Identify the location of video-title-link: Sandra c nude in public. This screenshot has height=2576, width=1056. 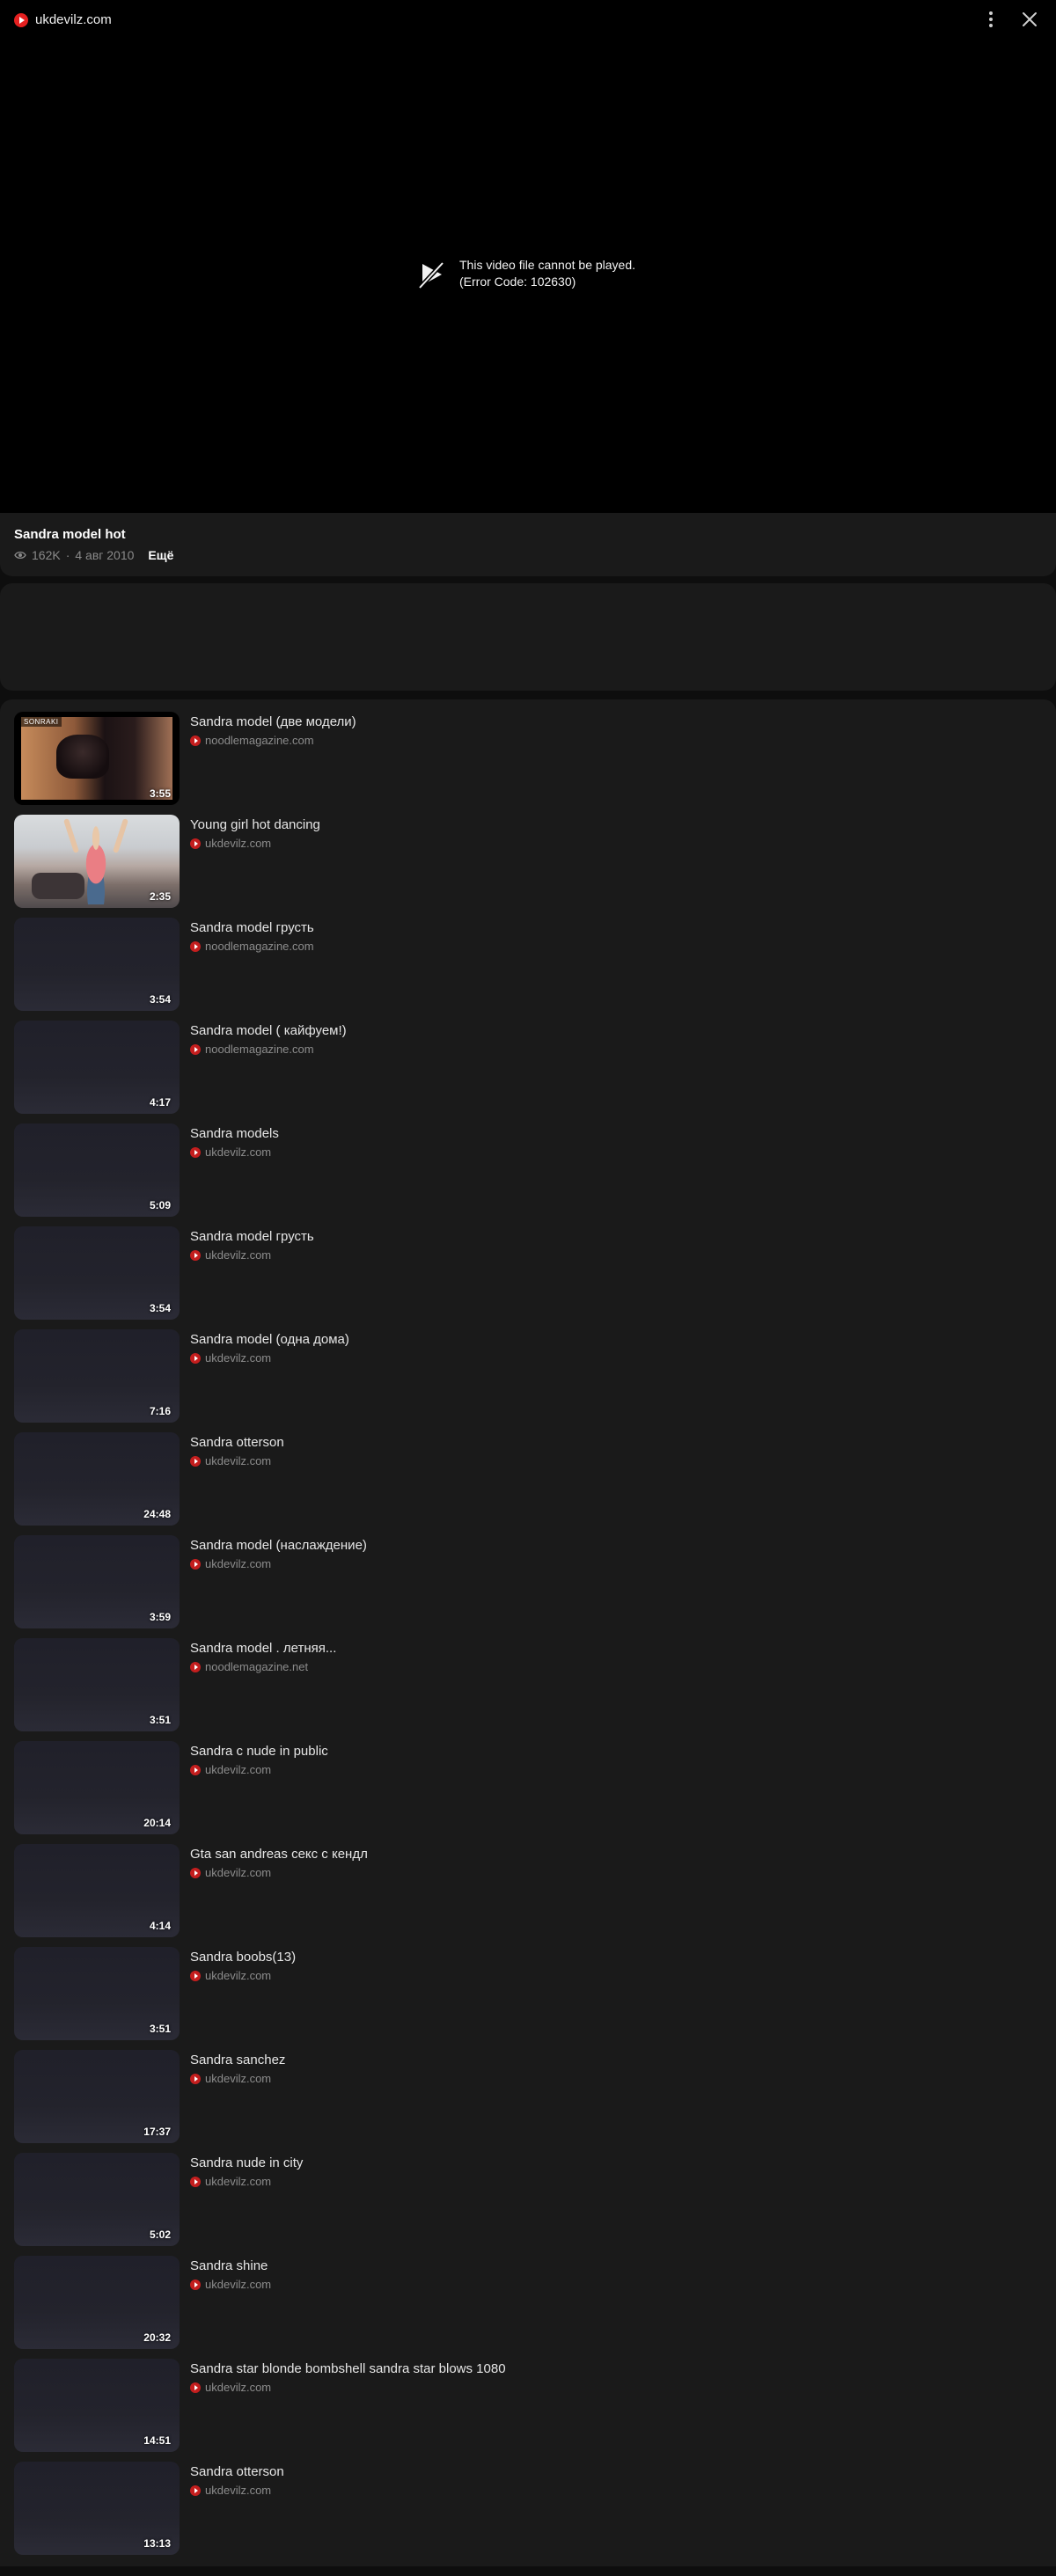
(259, 1751).